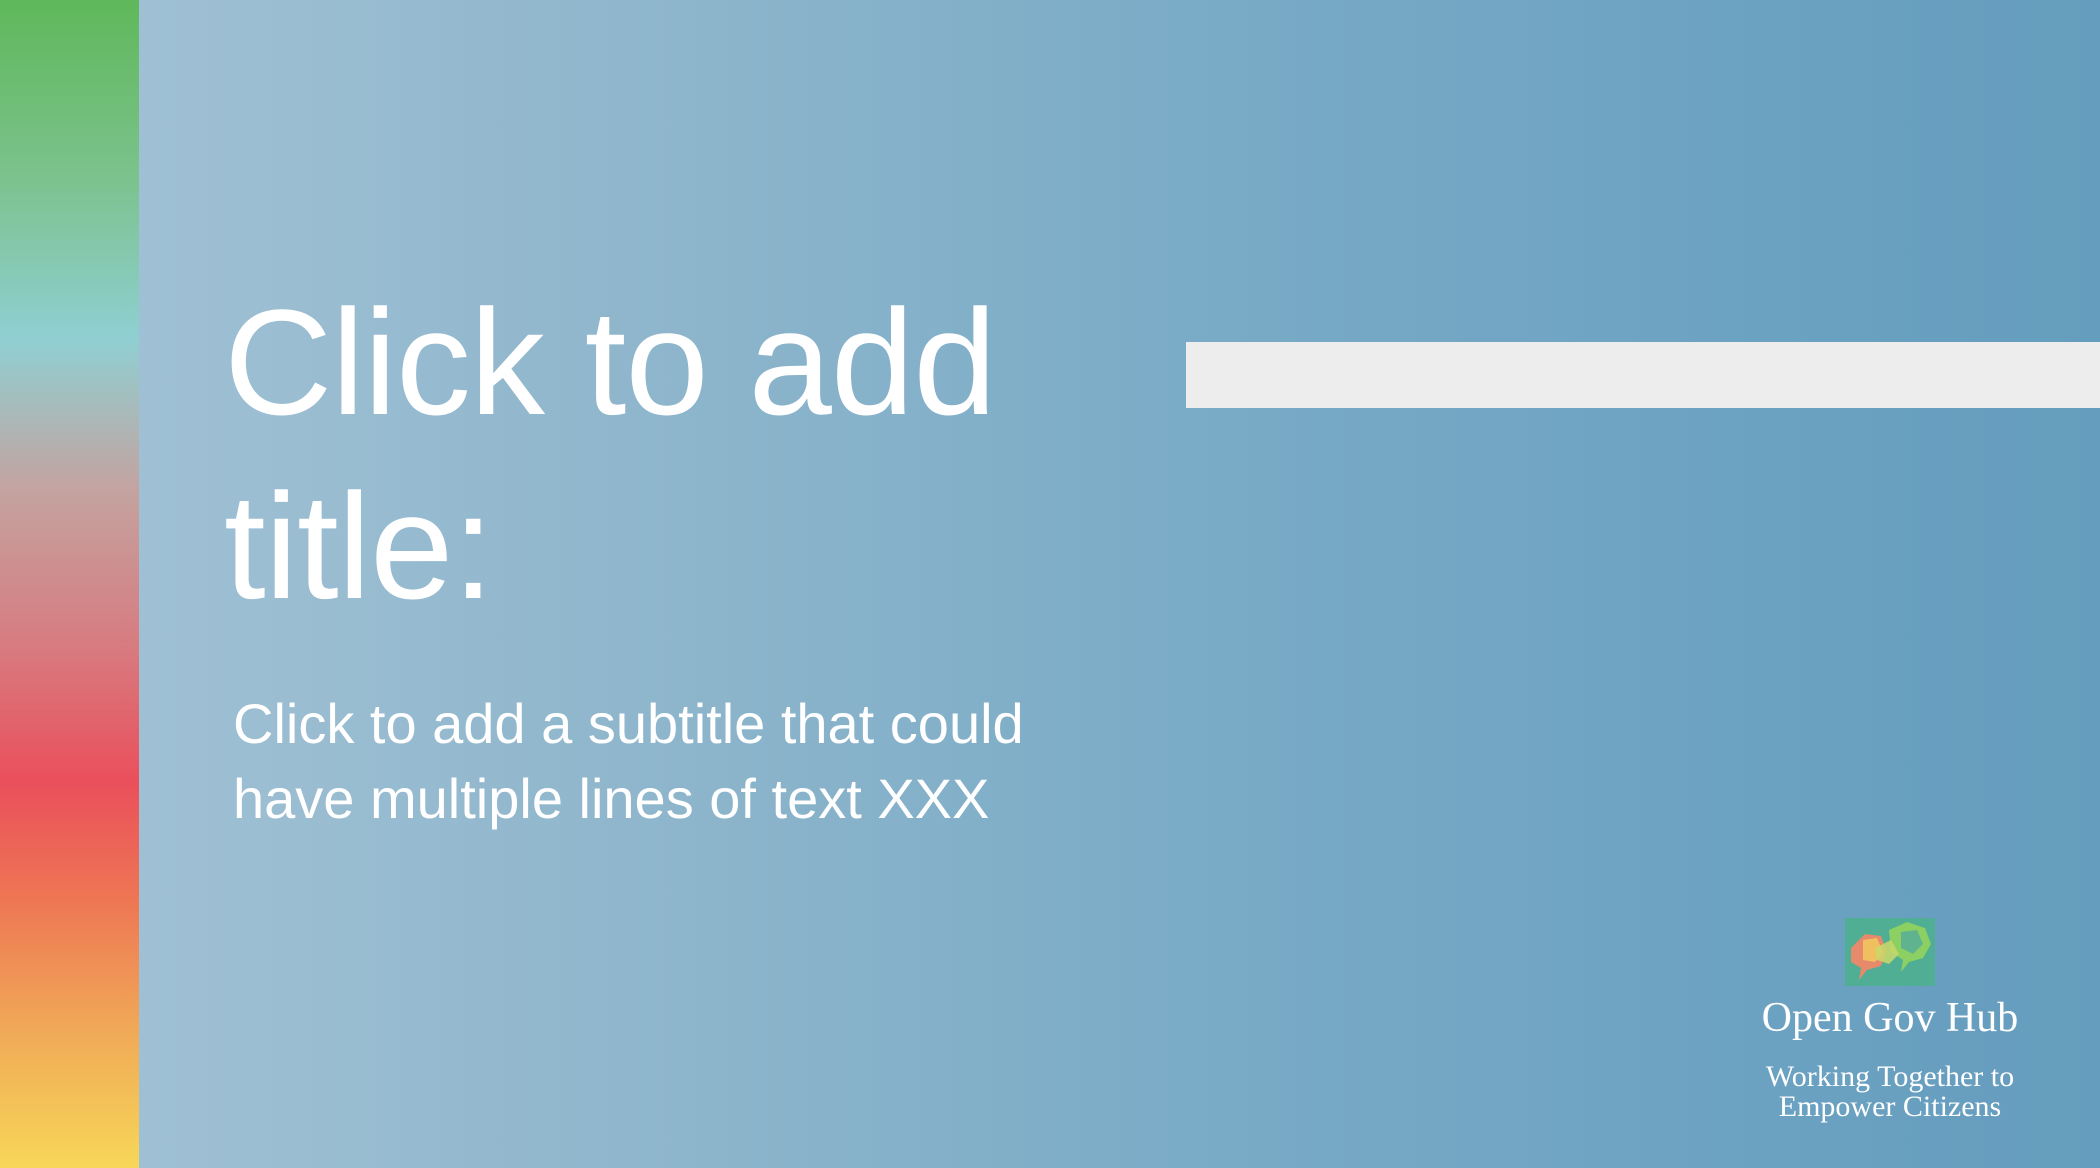 This screenshot has width=2100, height=1168. Describe the element at coordinates (1890, 952) in the screenshot. I see `speech-bubbles-icon` at that location.